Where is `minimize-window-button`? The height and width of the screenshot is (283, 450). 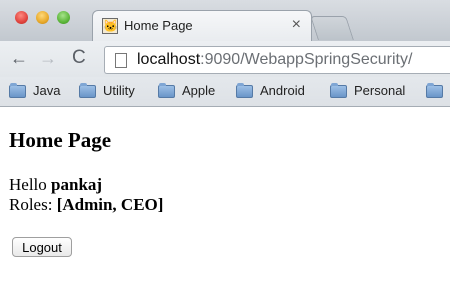
minimize-window-button is located at coordinates (42, 17).